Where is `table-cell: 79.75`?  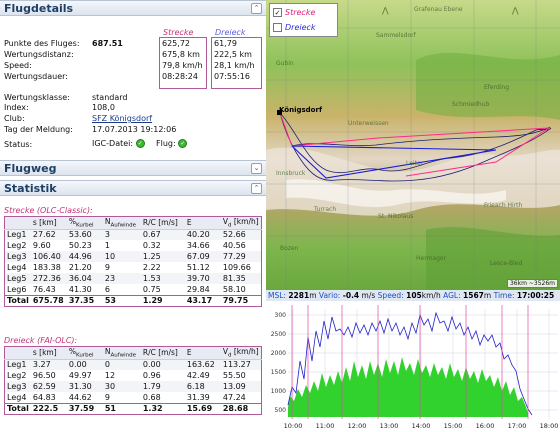 table-cell: 79.75 is located at coordinates (241, 300).